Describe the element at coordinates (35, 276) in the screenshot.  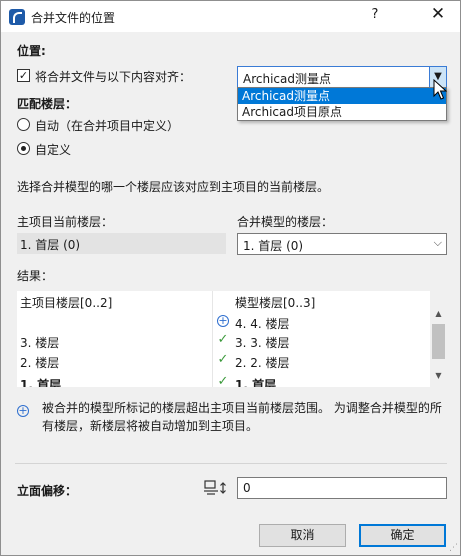
I see `results-heading: 结果：` at that location.